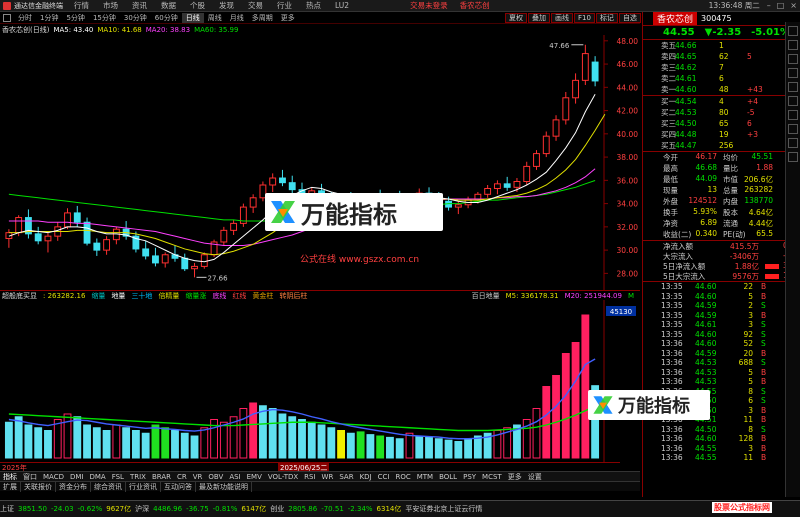 This screenshot has width=800, height=517. Describe the element at coordinates (745, 276) in the screenshot. I see `flow-value: 9576万` at that location.